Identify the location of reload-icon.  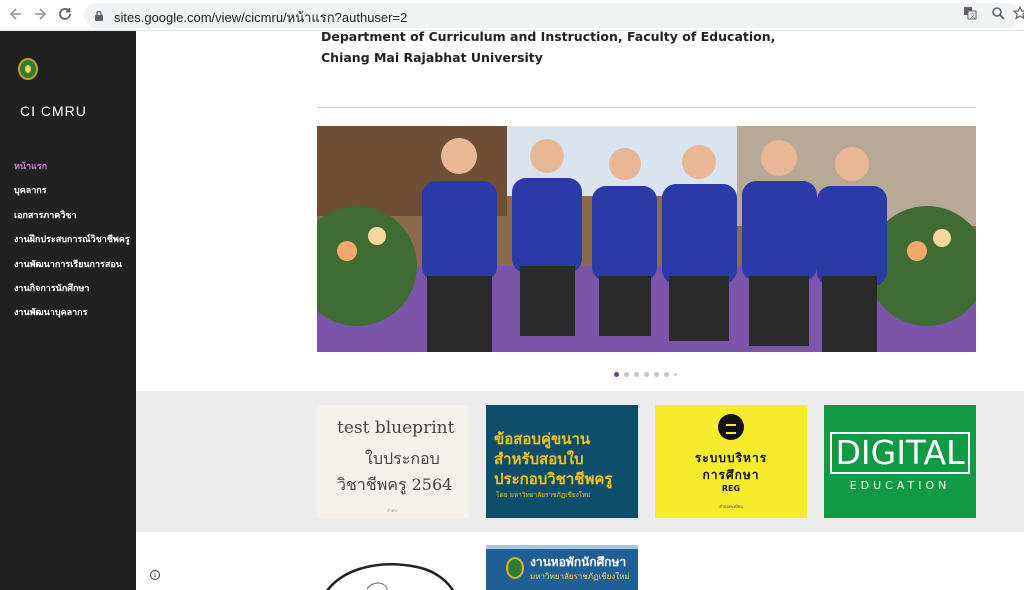
(65, 16).